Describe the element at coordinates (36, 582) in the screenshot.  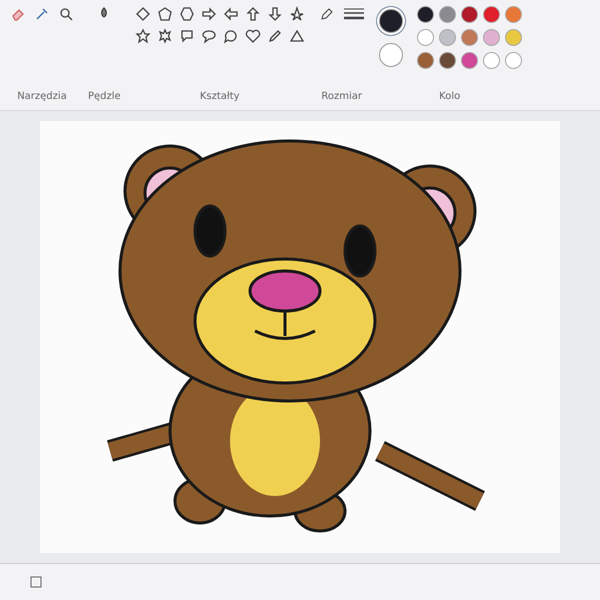
I see `canvas-size-icon` at that location.